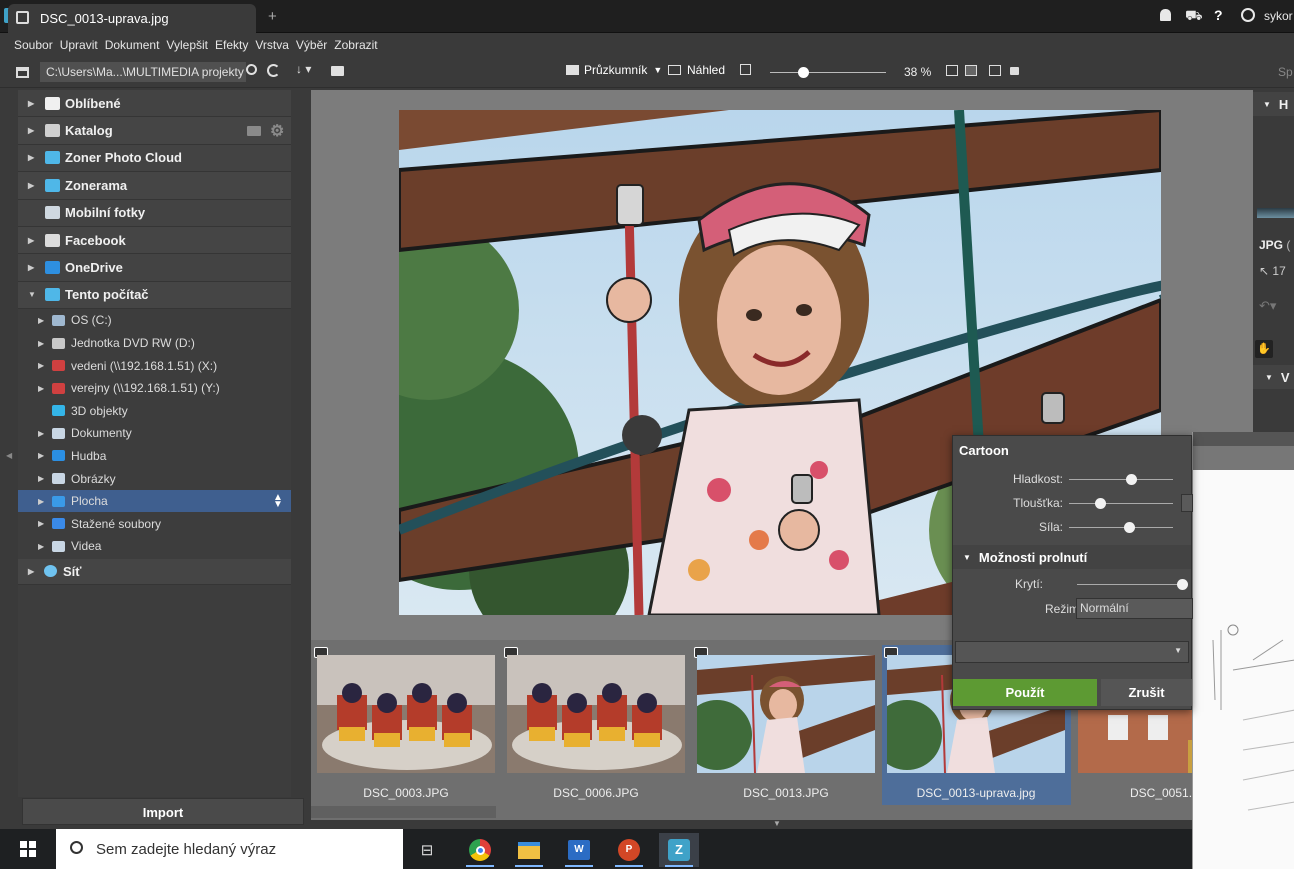 This screenshot has width=1294, height=869. I want to click on nav-subitem-3d-objekty: 3D objekty, so click(154, 411).